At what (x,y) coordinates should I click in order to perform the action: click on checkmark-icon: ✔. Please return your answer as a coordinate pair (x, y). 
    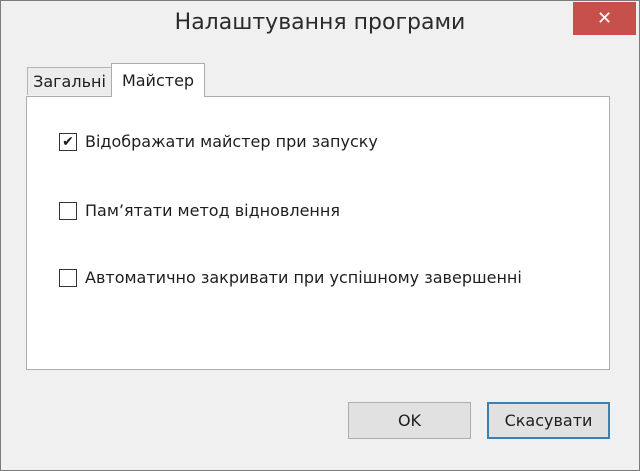
    Looking at the image, I should click on (68, 141).